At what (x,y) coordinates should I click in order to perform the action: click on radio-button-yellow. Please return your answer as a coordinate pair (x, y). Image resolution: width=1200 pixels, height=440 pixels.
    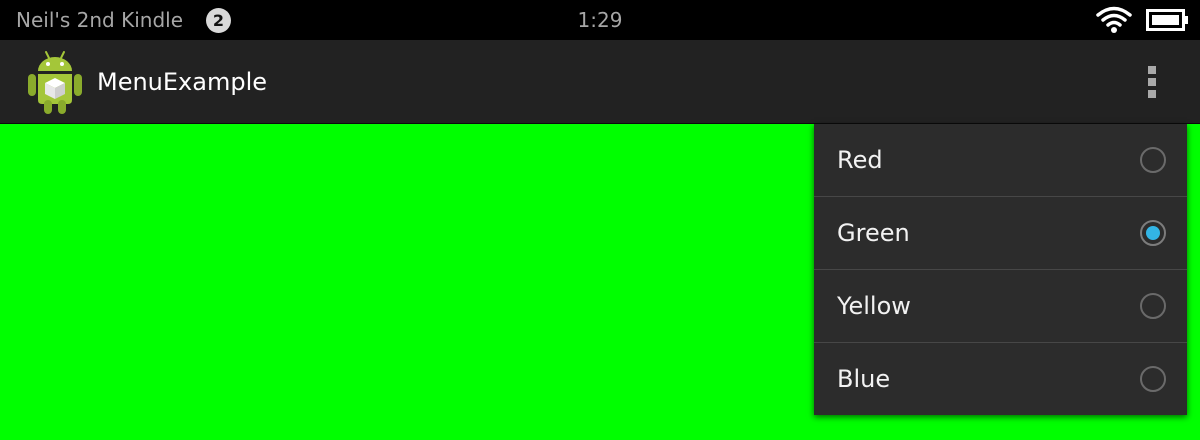
    Looking at the image, I should click on (1153, 306).